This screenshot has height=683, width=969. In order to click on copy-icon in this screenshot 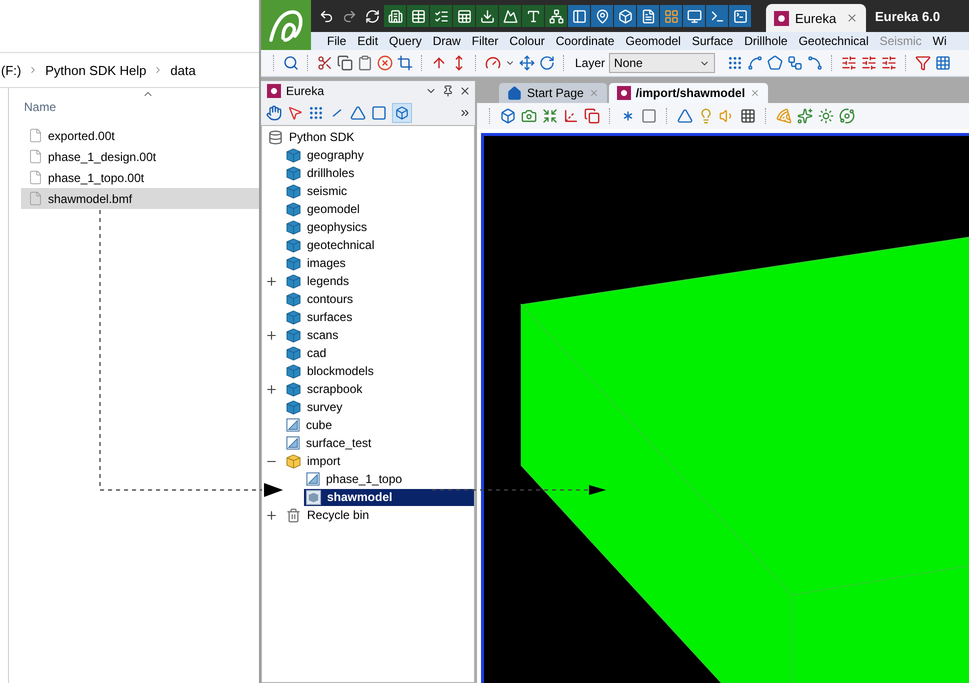, I will do `click(345, 63)`.